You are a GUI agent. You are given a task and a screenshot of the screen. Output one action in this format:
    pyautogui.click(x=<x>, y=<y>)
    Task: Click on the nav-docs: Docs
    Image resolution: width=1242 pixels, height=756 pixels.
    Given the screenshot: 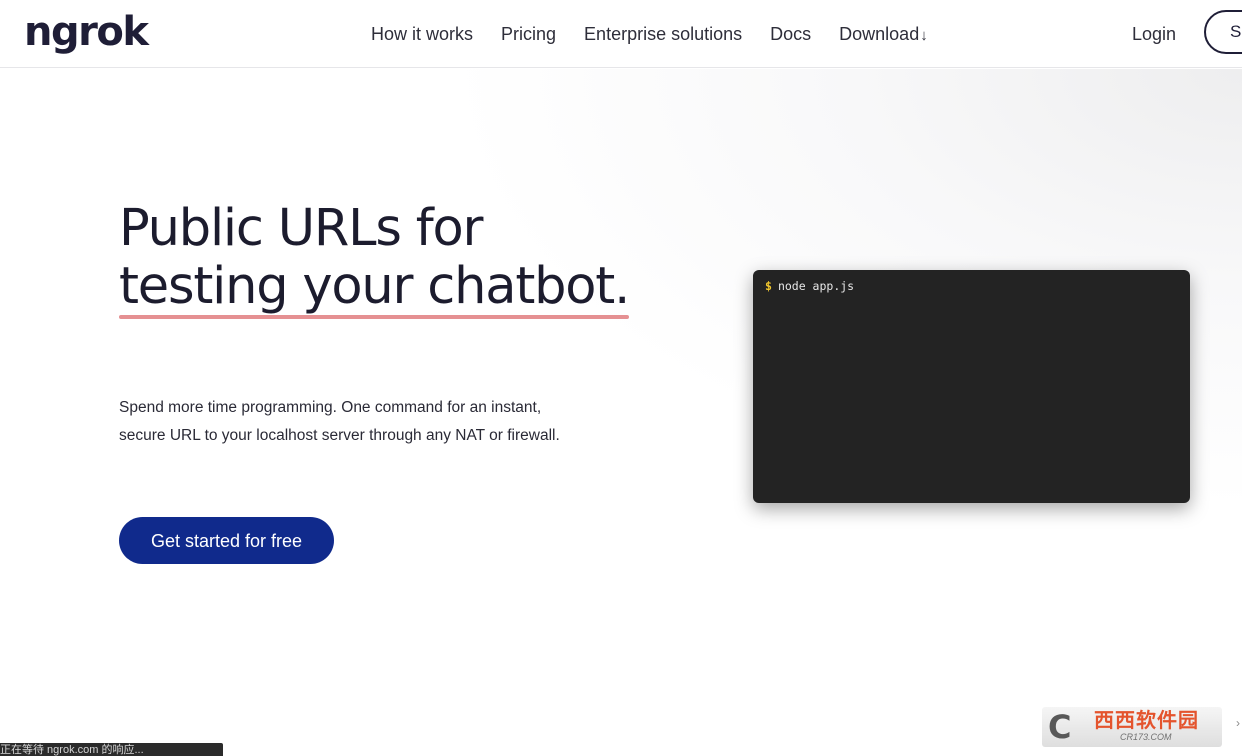 What is the action you would take?
    pyautogui.click(x=790, y=35)
    